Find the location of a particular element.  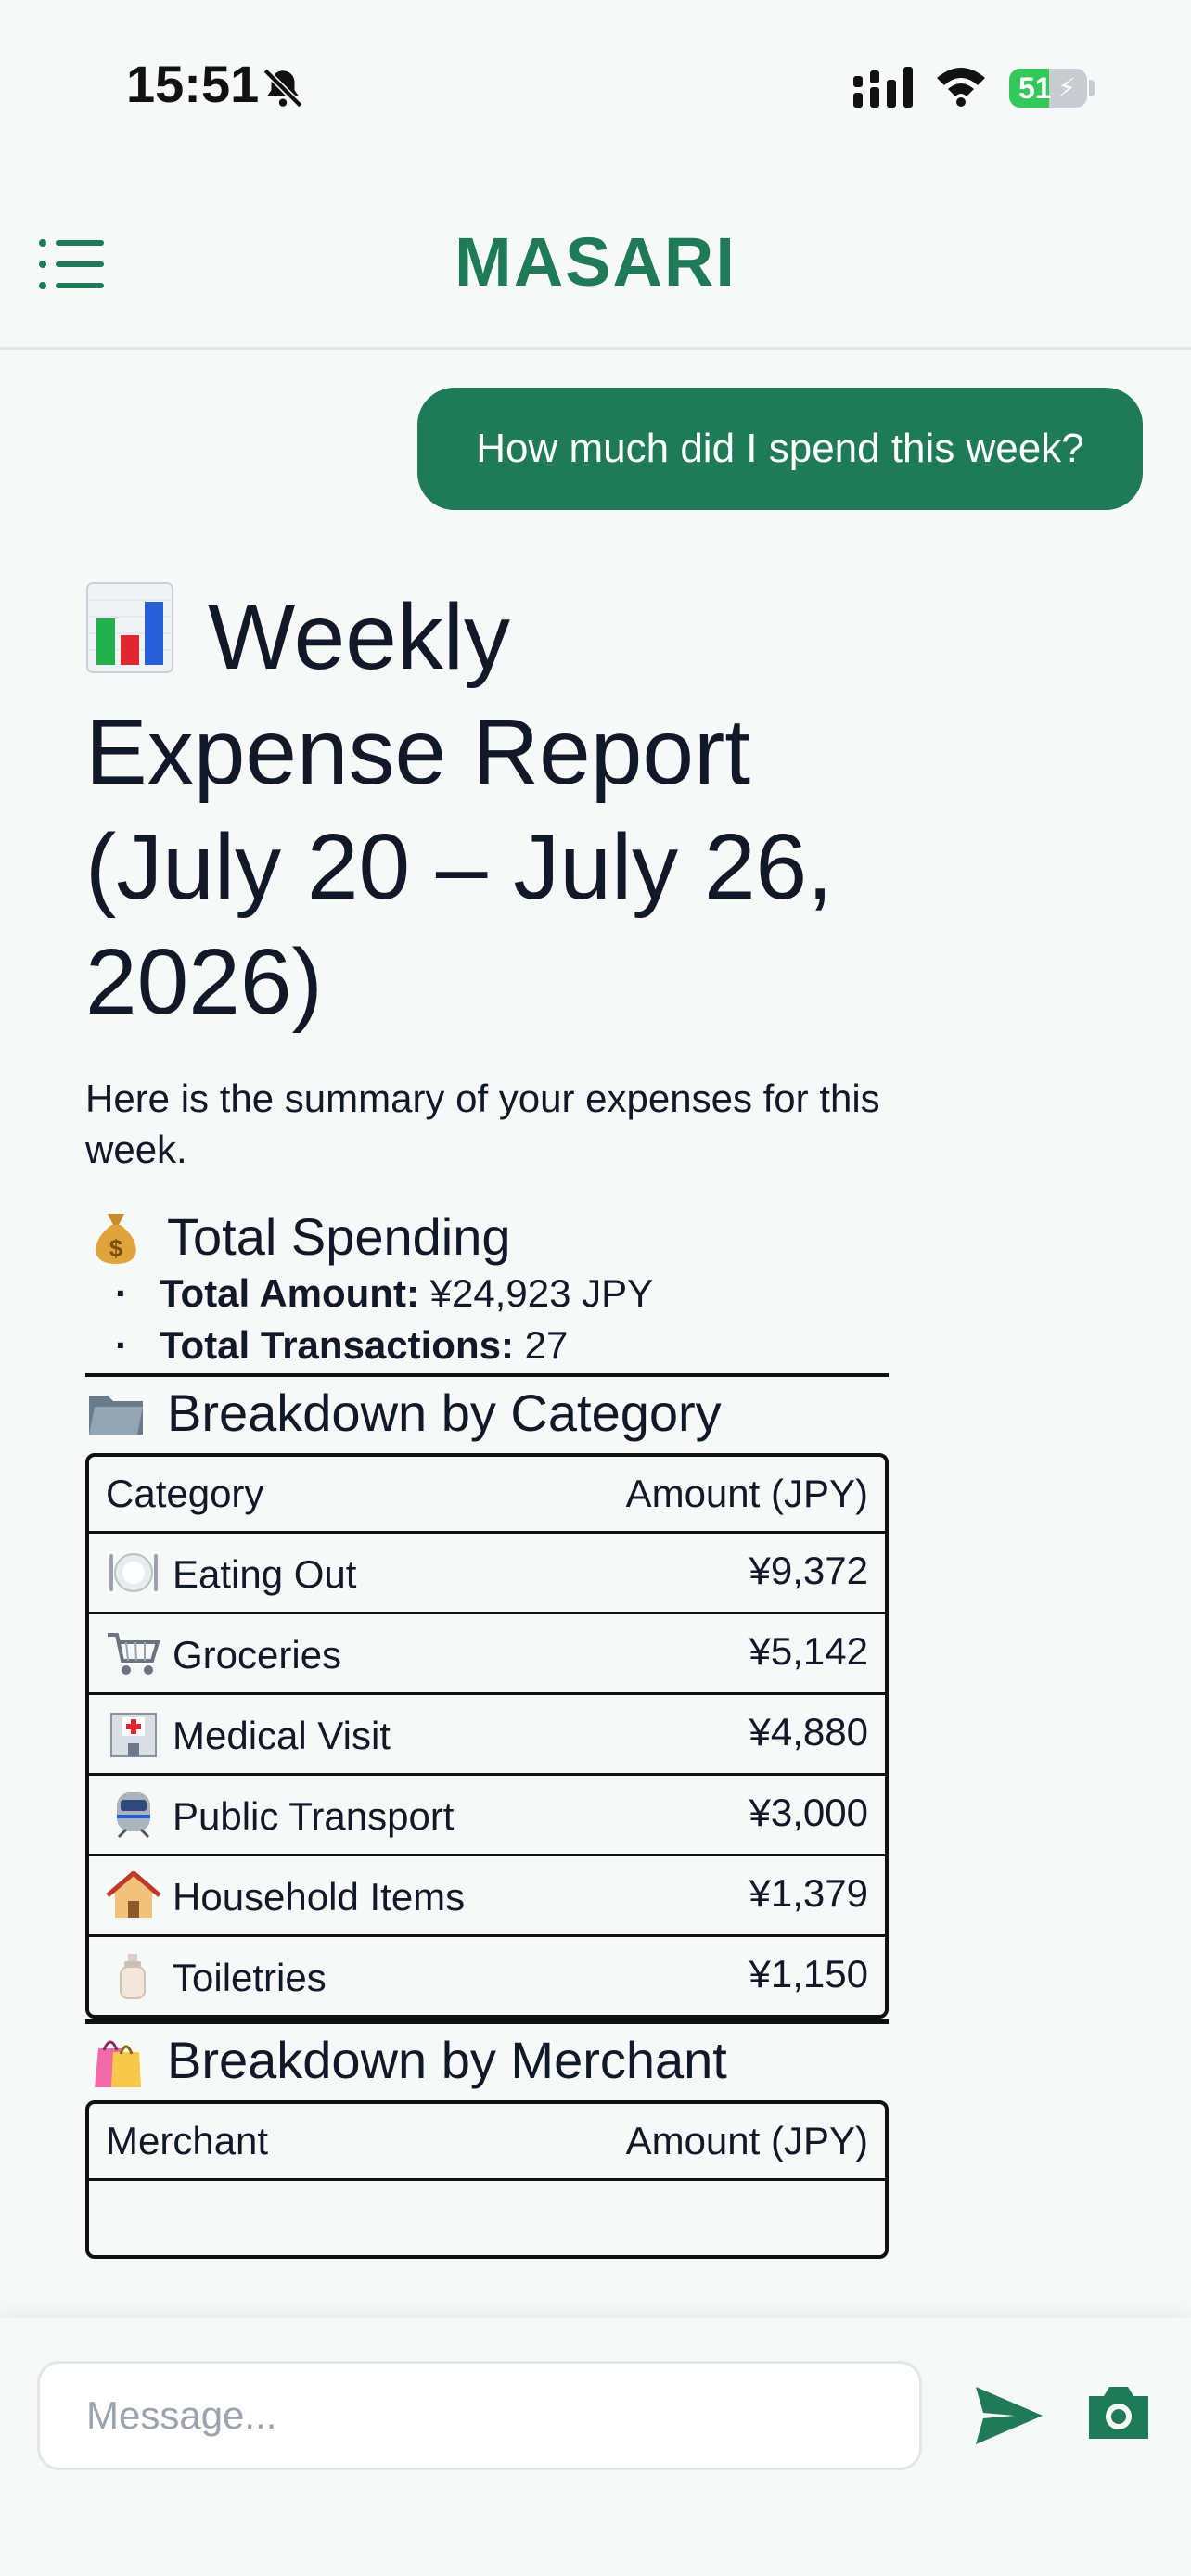

merchant-heading-text: Breakdown by Merchant is located at coordinates (447, 2060).